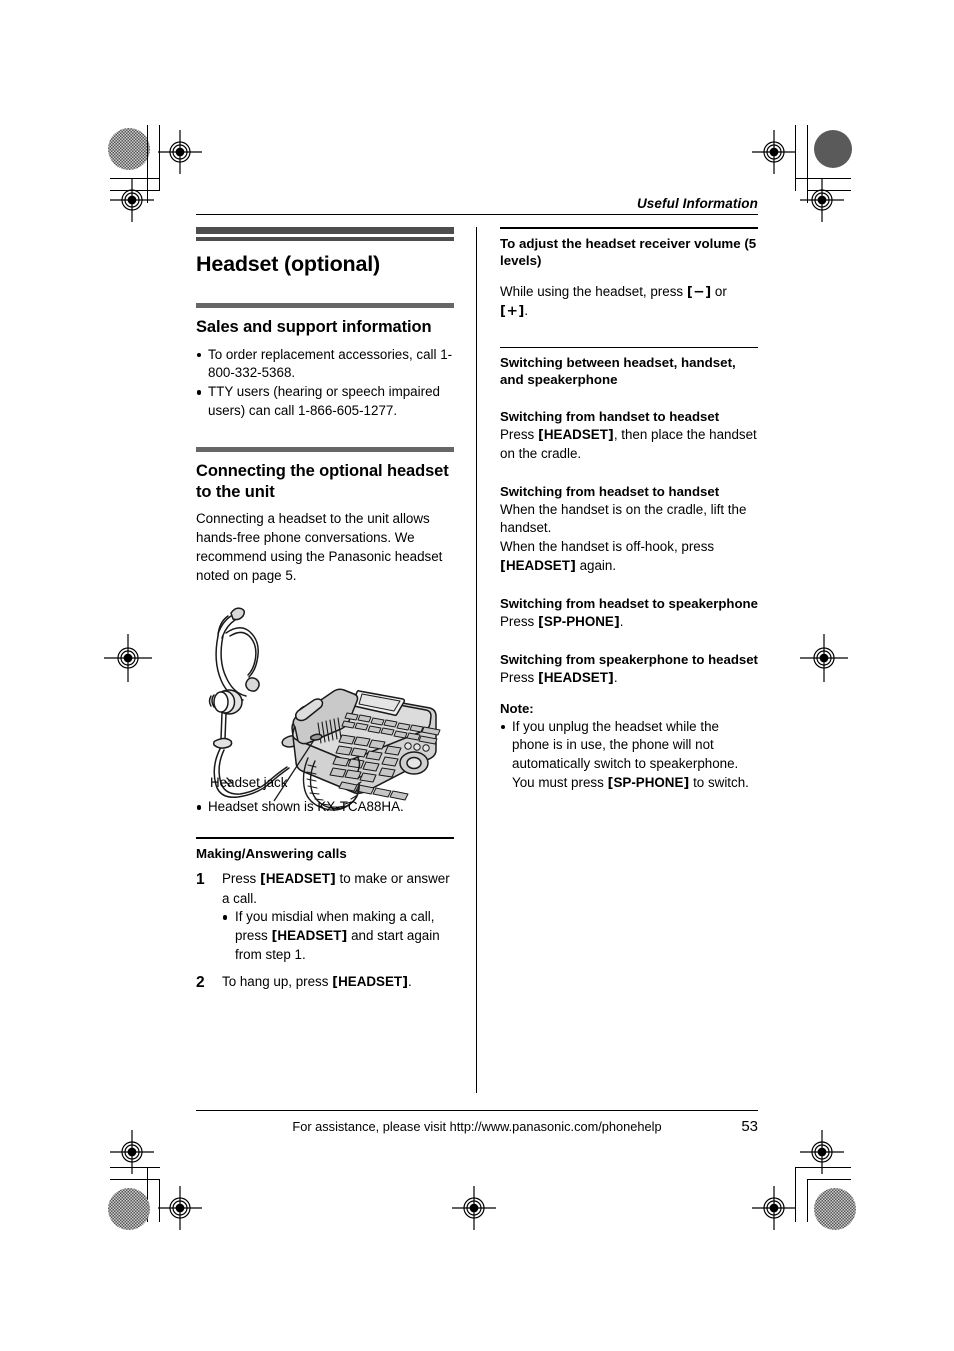  Describe the element at coordinates (132, 200) in the screenshot. I see `registration-target-tl-b` at that location.